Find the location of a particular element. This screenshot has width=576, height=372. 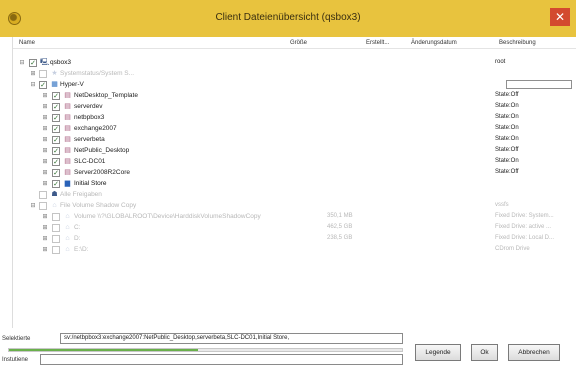

description-cell: vssfs is located at coordinates (502, 205).